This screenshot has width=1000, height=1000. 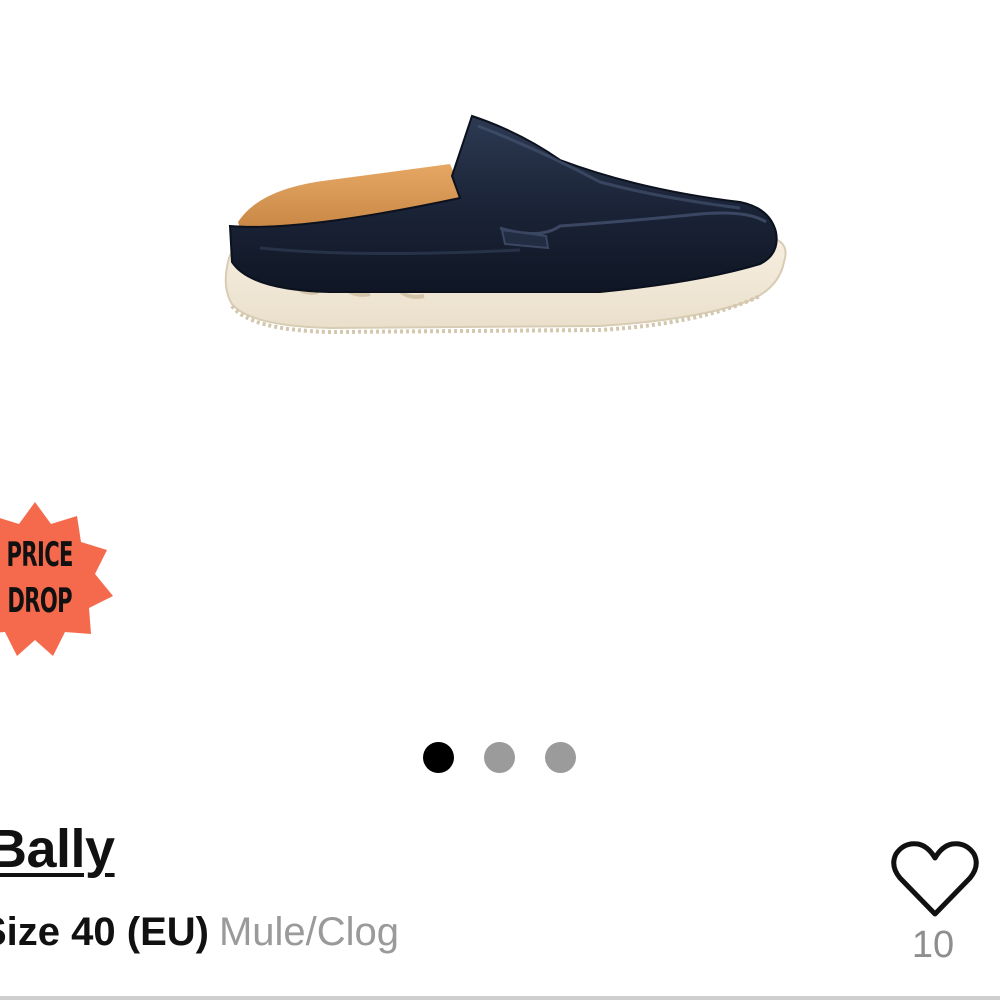 What do you see at coordinates (104, 932) in the screenshot?
I see `size-label: Size 40 (EU)` at bounding box center [104, 932].